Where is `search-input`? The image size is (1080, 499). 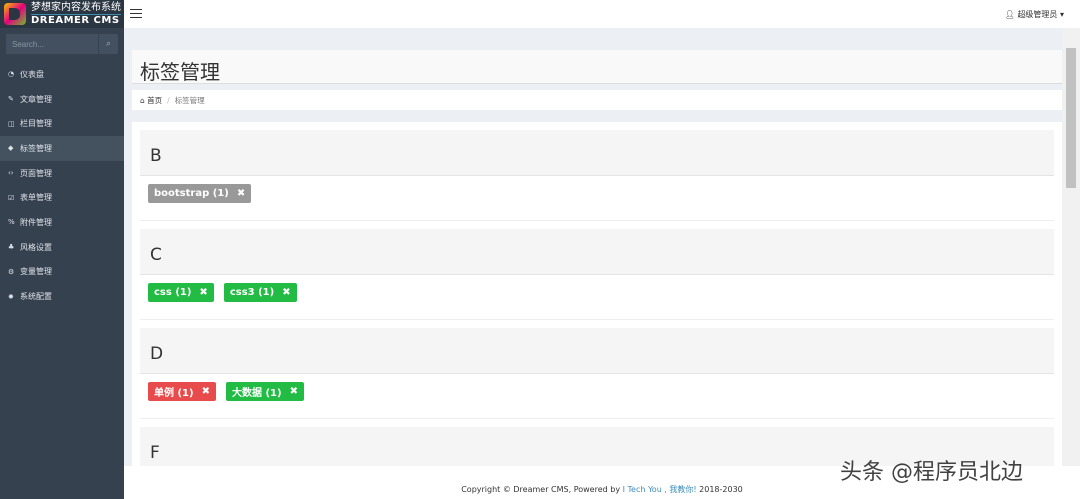
search-input is located at coordinates (52, 44).